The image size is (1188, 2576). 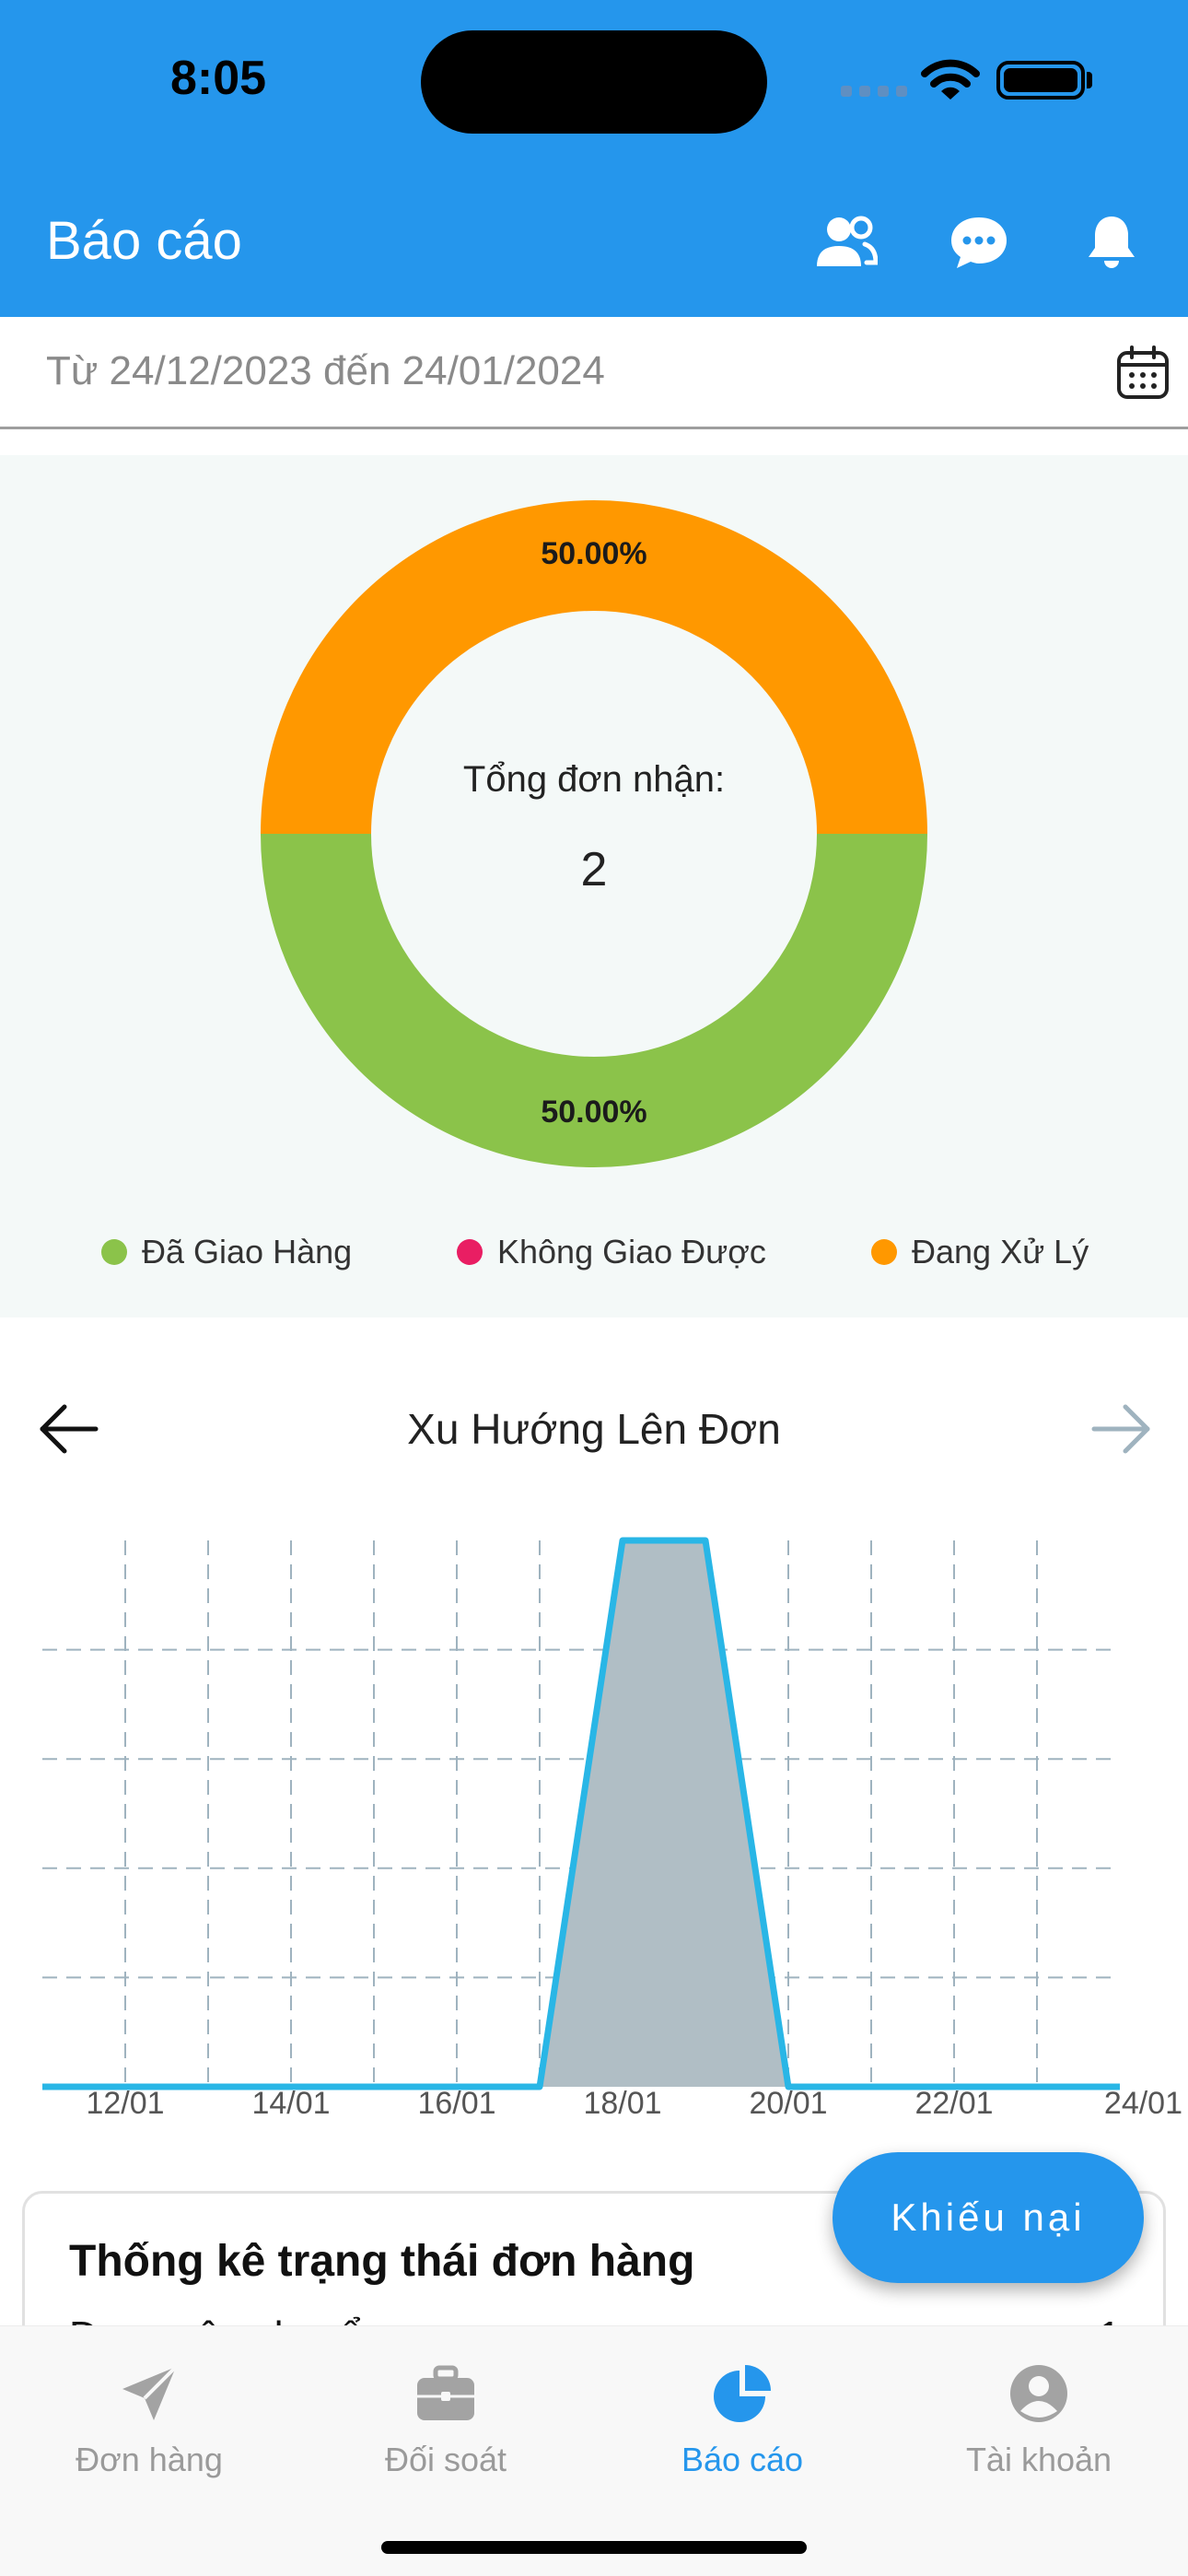 I want to click on x-tick-label: 22/01, so click(x=954, y=2103).